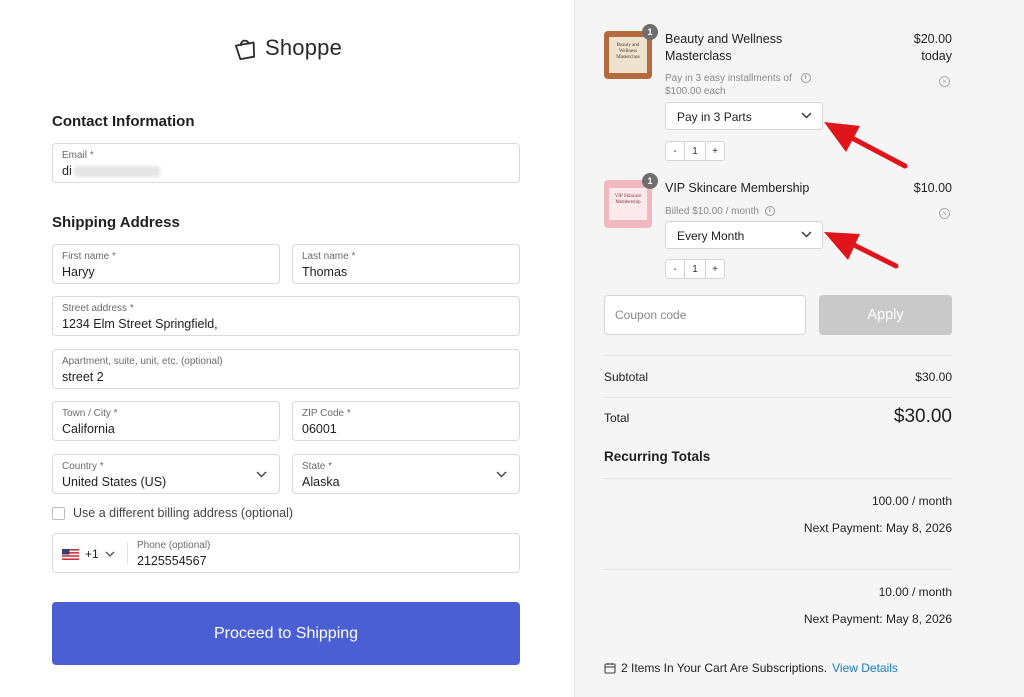 This screenshot has width=1024, height=697. I want to click on first-name-label: First name *, so click(89, 256).